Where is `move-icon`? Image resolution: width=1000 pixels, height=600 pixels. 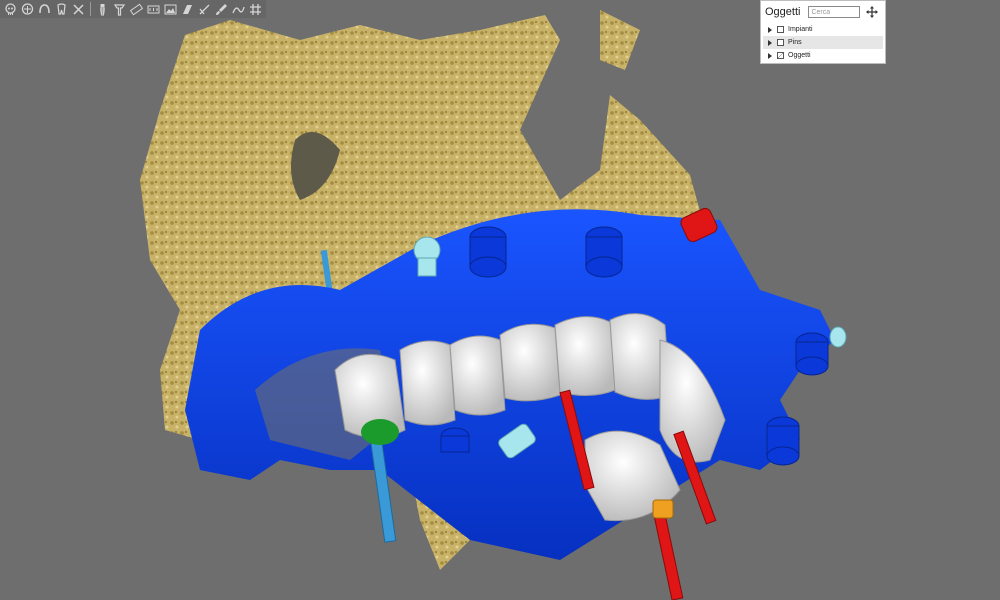 move-icon is located at coordinates (872, 12).